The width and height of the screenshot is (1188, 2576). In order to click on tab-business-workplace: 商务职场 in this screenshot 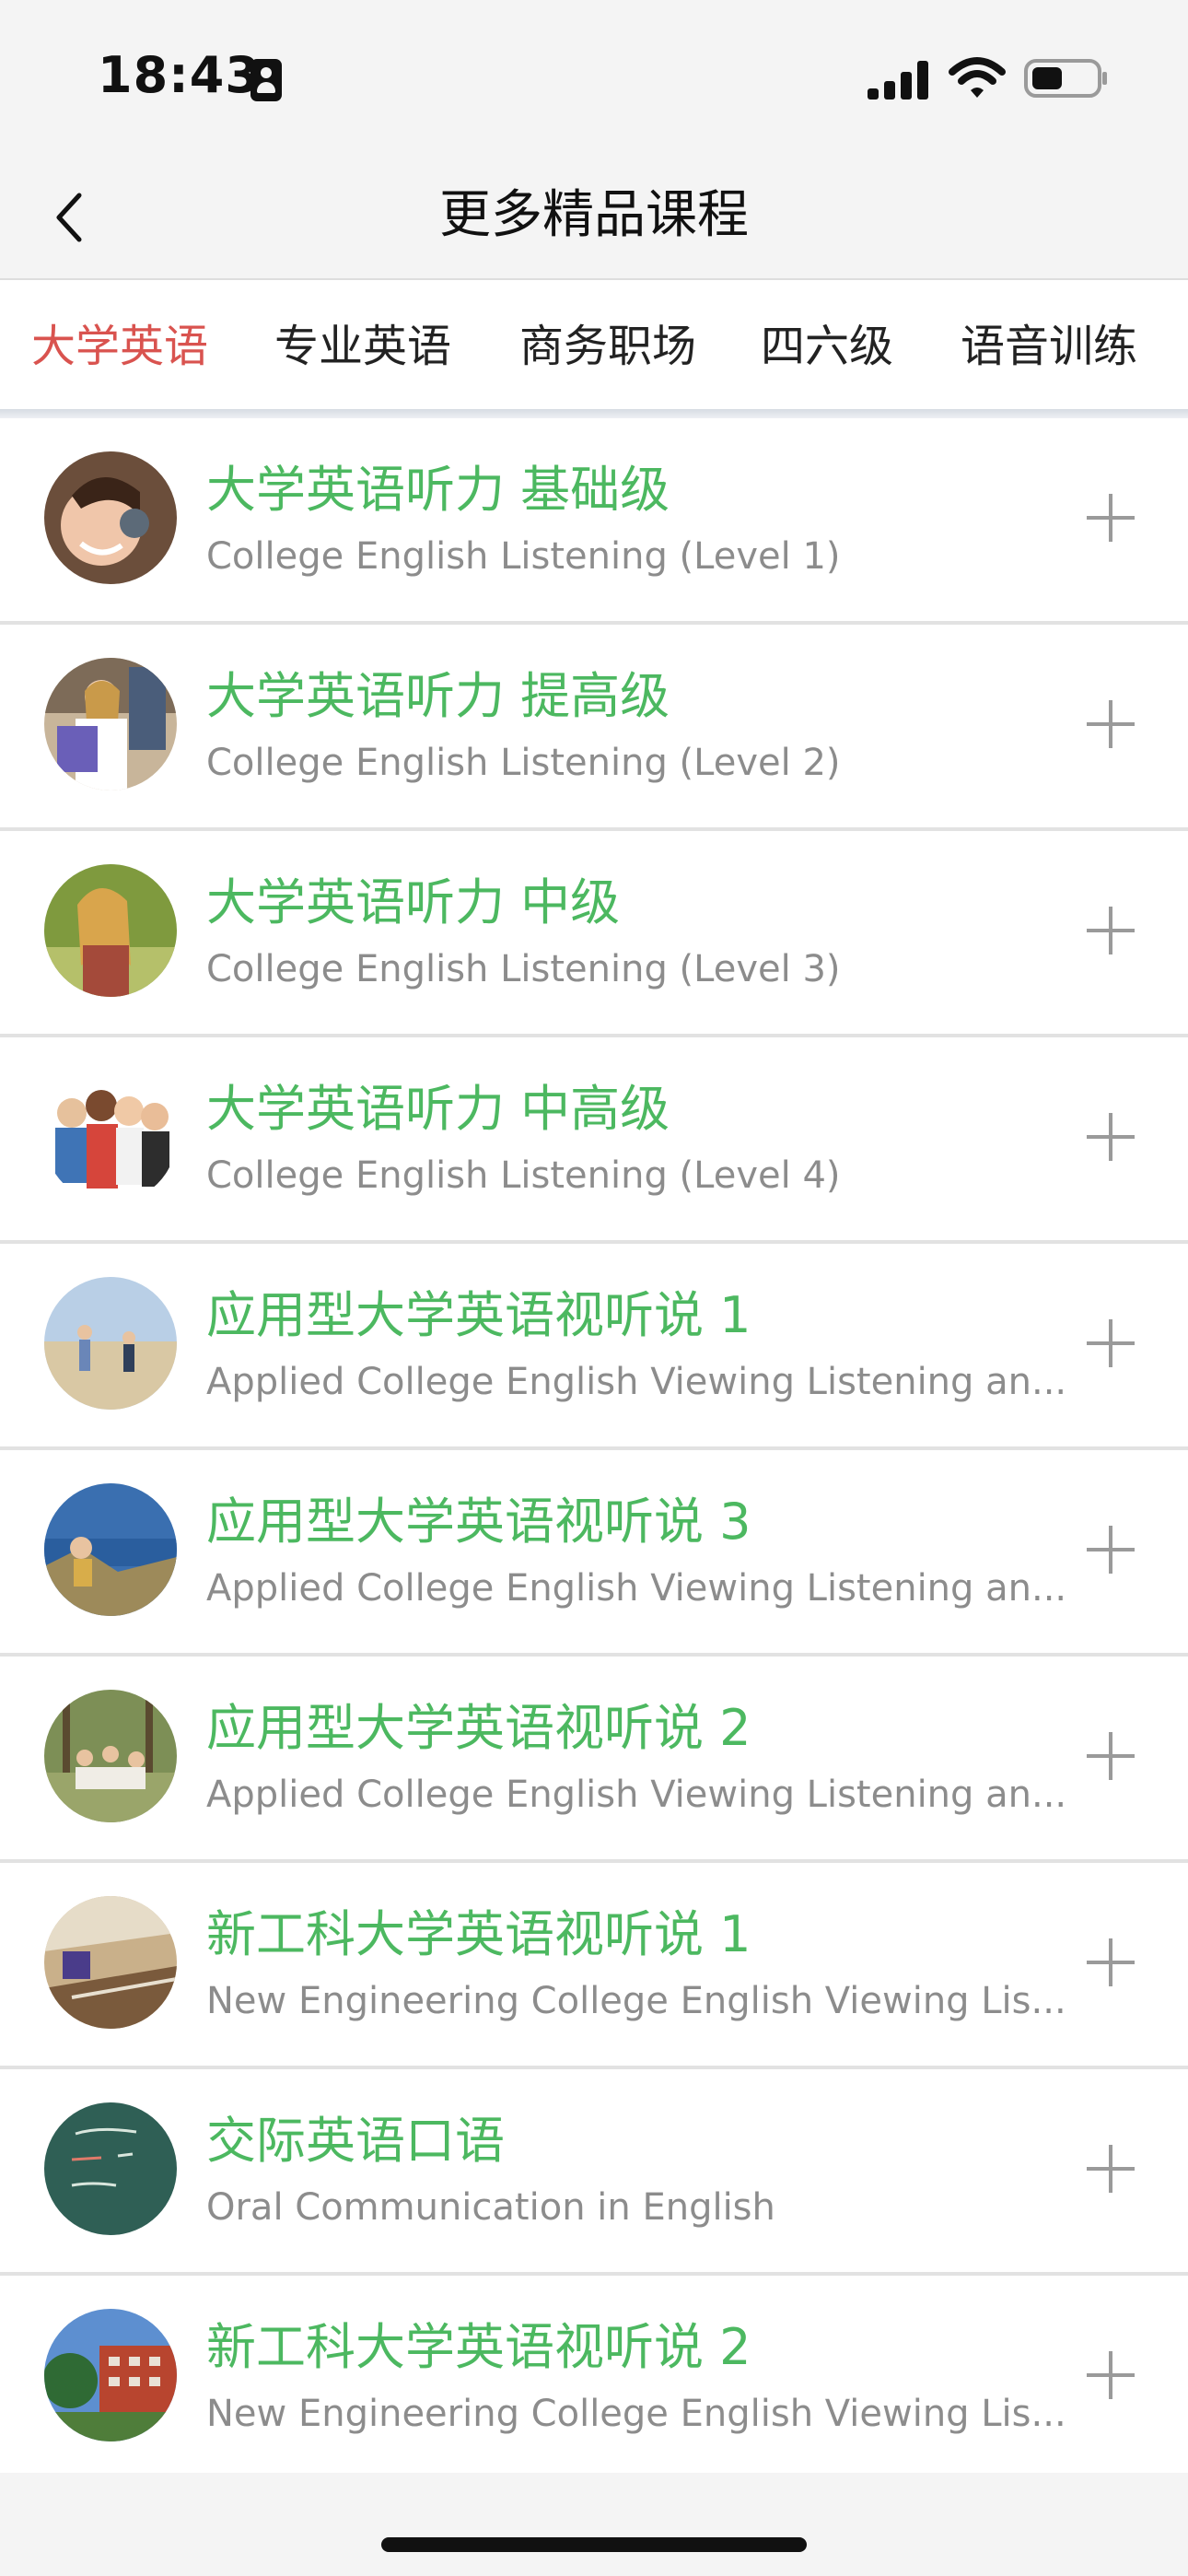, I will do `click(607, 346)`.